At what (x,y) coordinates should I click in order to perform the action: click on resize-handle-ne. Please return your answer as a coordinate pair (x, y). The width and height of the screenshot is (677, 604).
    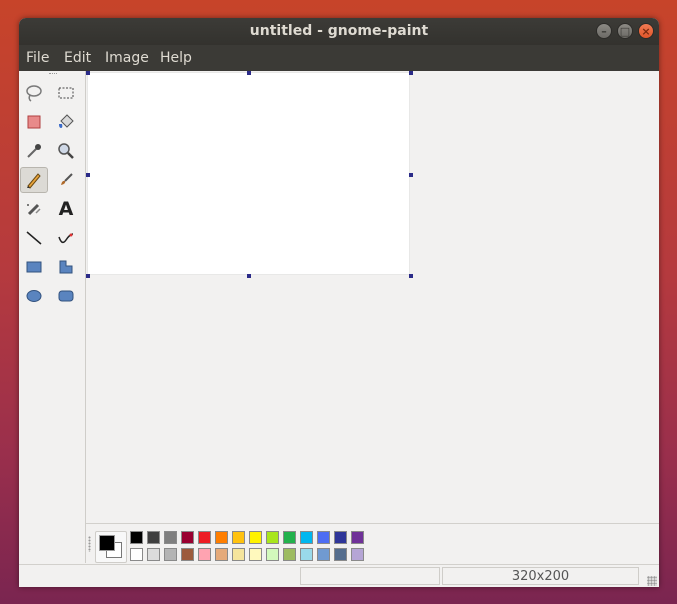
    Looking at the image, I should click on (411, 73).